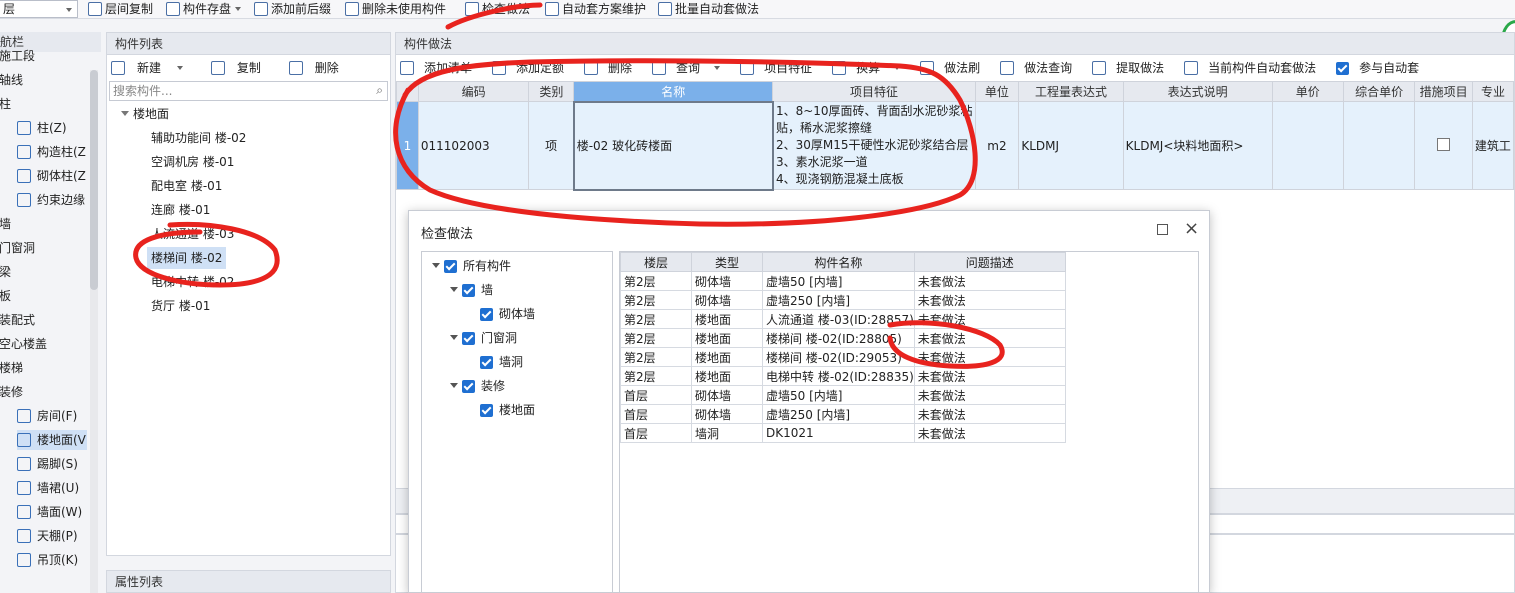  I want to click on unit-price-cell, so click(1307, 145).